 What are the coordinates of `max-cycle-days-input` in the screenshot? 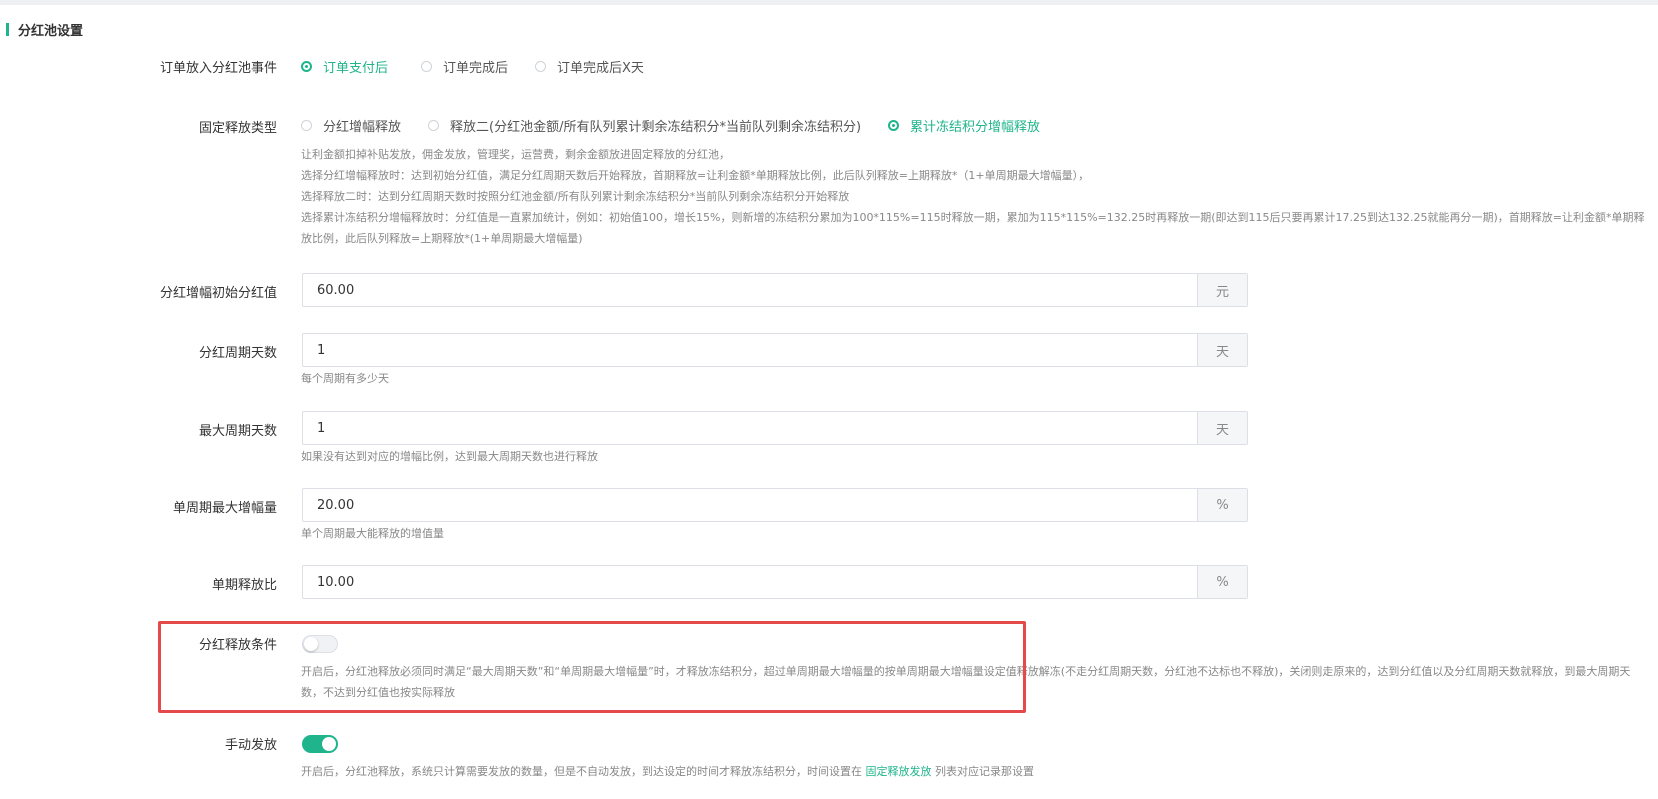 It's located at (750, 428).